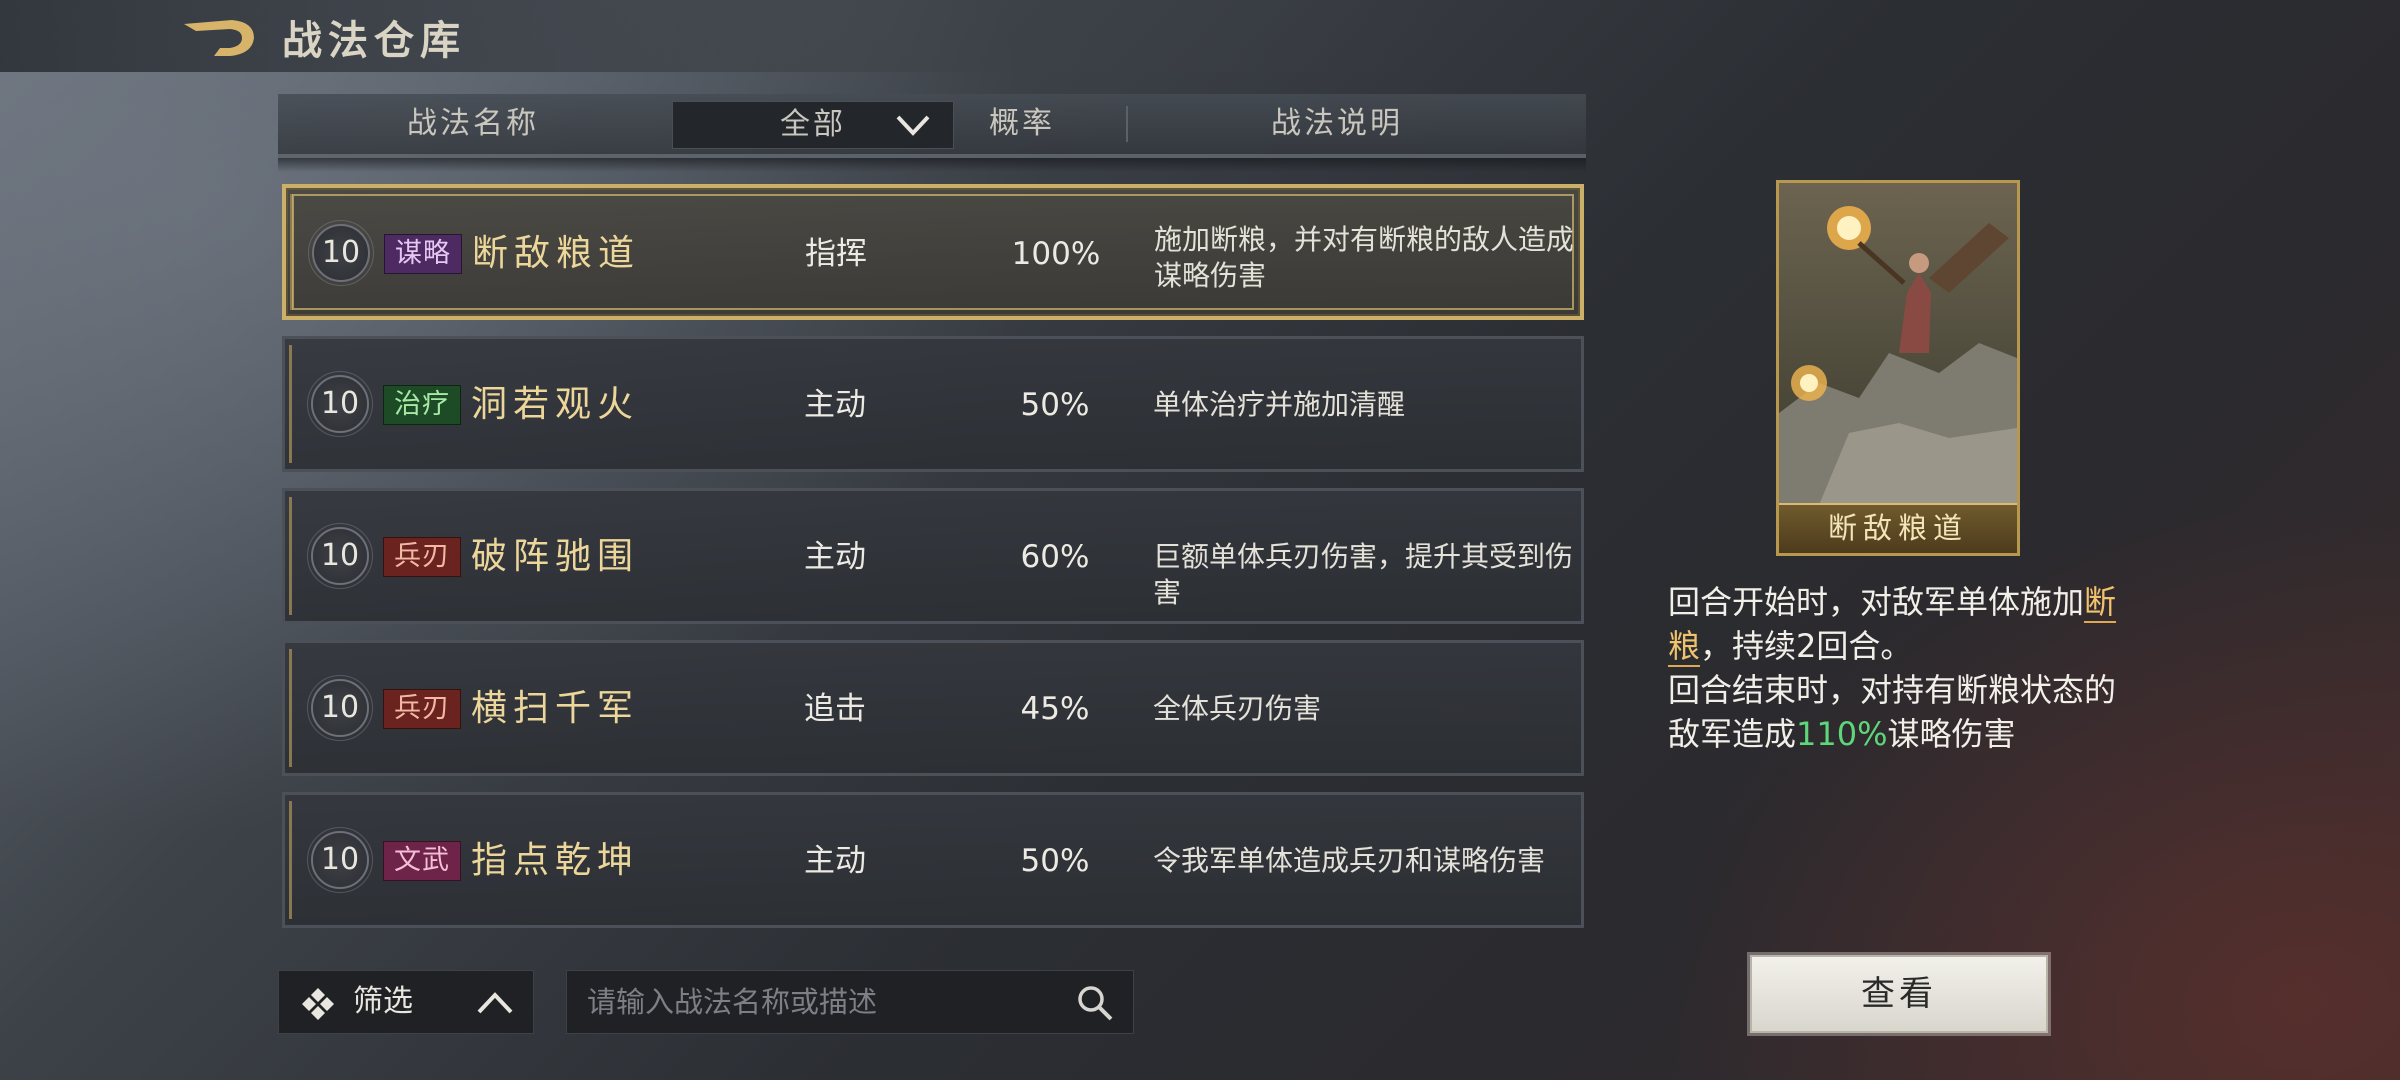  What do you see at coordinates (933, 252) in the screenshot?
I see `skill-row: 10 谋略 断敌粮道 指挥 100% 施加断粮，并对有断粮的敌人造成谋略伤害` at bounding box center [933, 252].